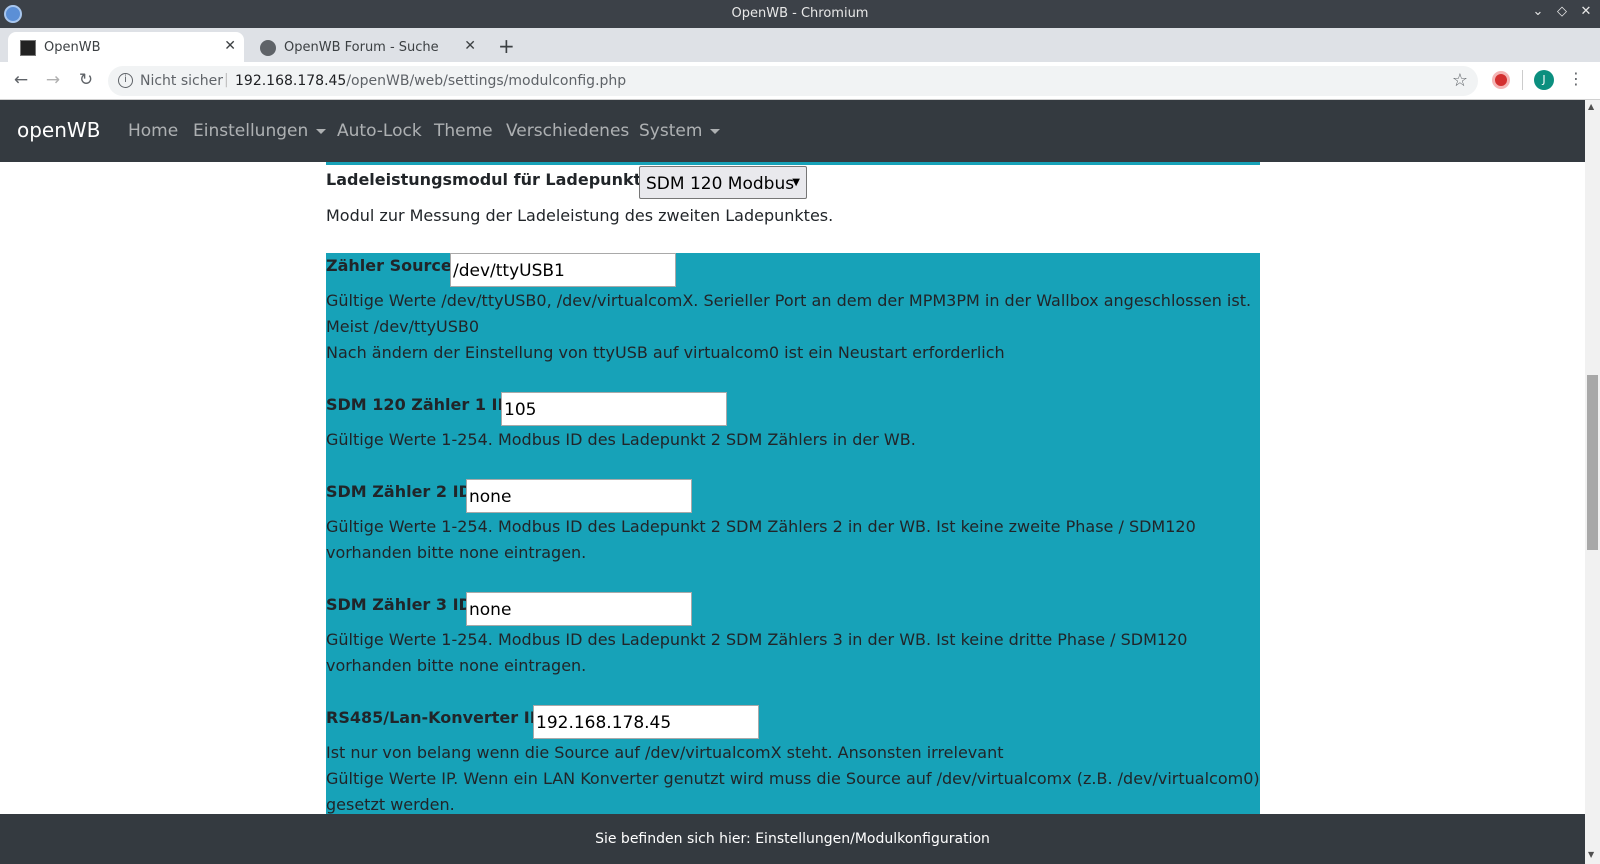  I want to click on nav-home: Home, so click(153, 131).